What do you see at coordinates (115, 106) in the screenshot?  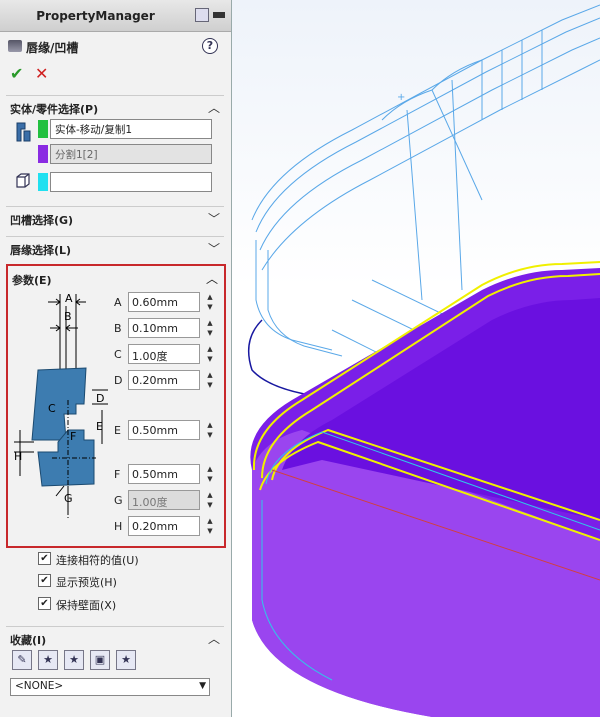 I see `section-body-select: 实体/零件选择(P) ︿` at bounding box center [115, 106].